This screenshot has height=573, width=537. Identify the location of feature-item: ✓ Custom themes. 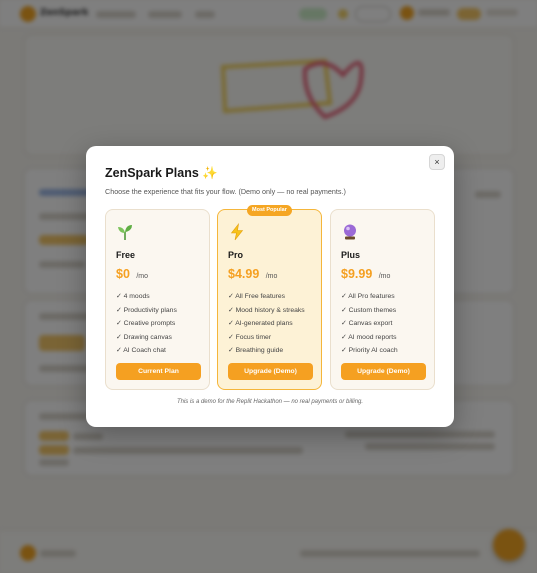
(369, 310).